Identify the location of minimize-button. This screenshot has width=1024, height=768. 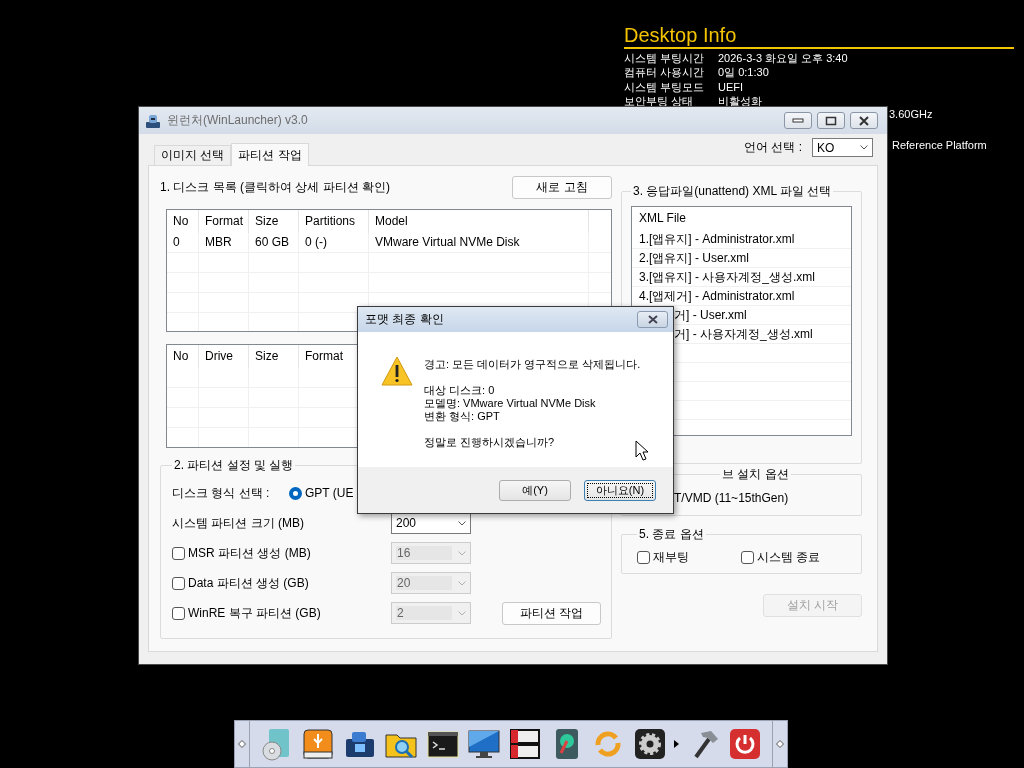
(798, 120).